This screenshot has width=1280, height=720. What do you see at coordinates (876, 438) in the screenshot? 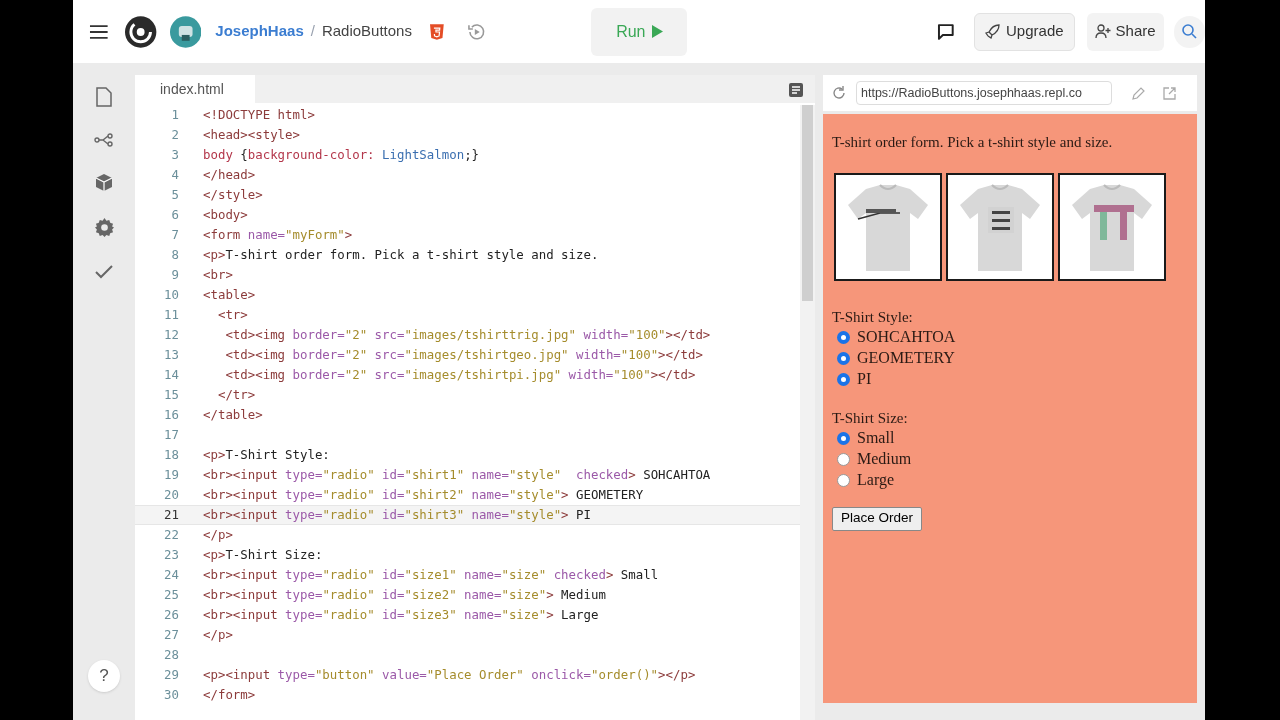
I see `radio-label: Small` at bounding box center [876, 438].